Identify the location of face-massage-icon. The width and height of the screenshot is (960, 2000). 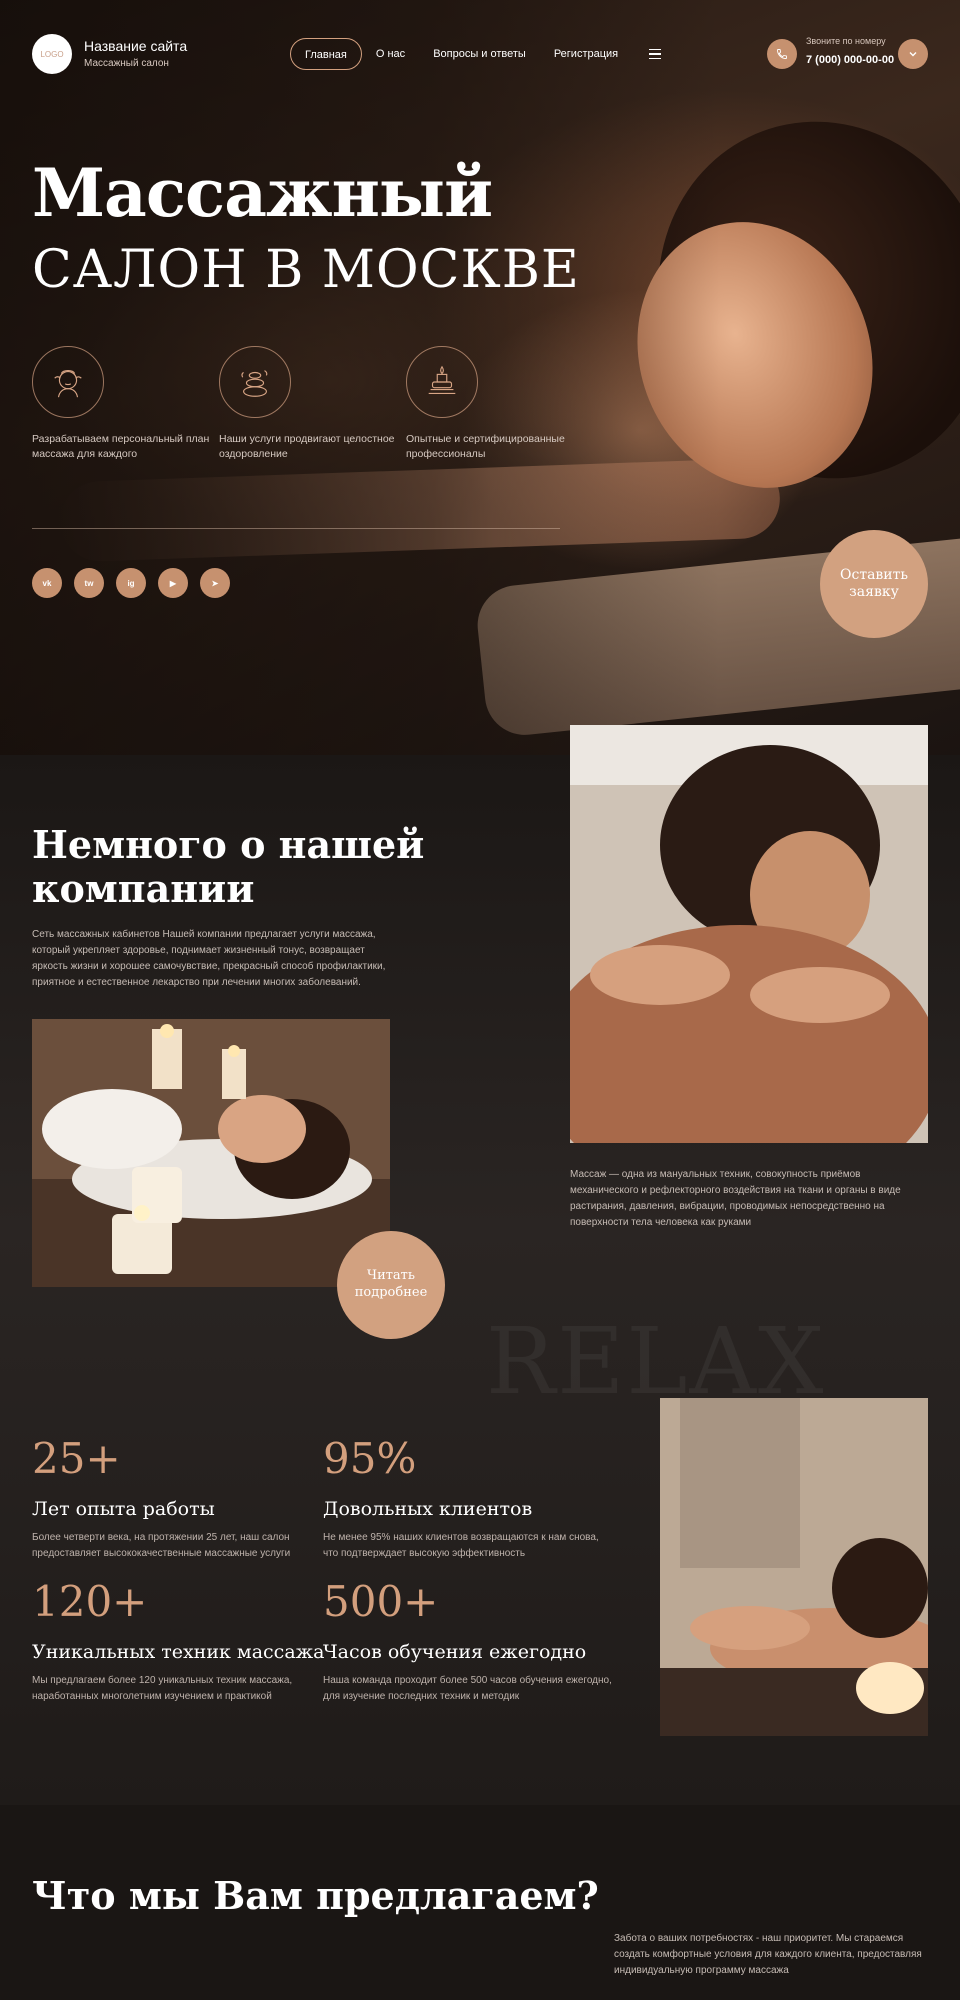
(68, 382).